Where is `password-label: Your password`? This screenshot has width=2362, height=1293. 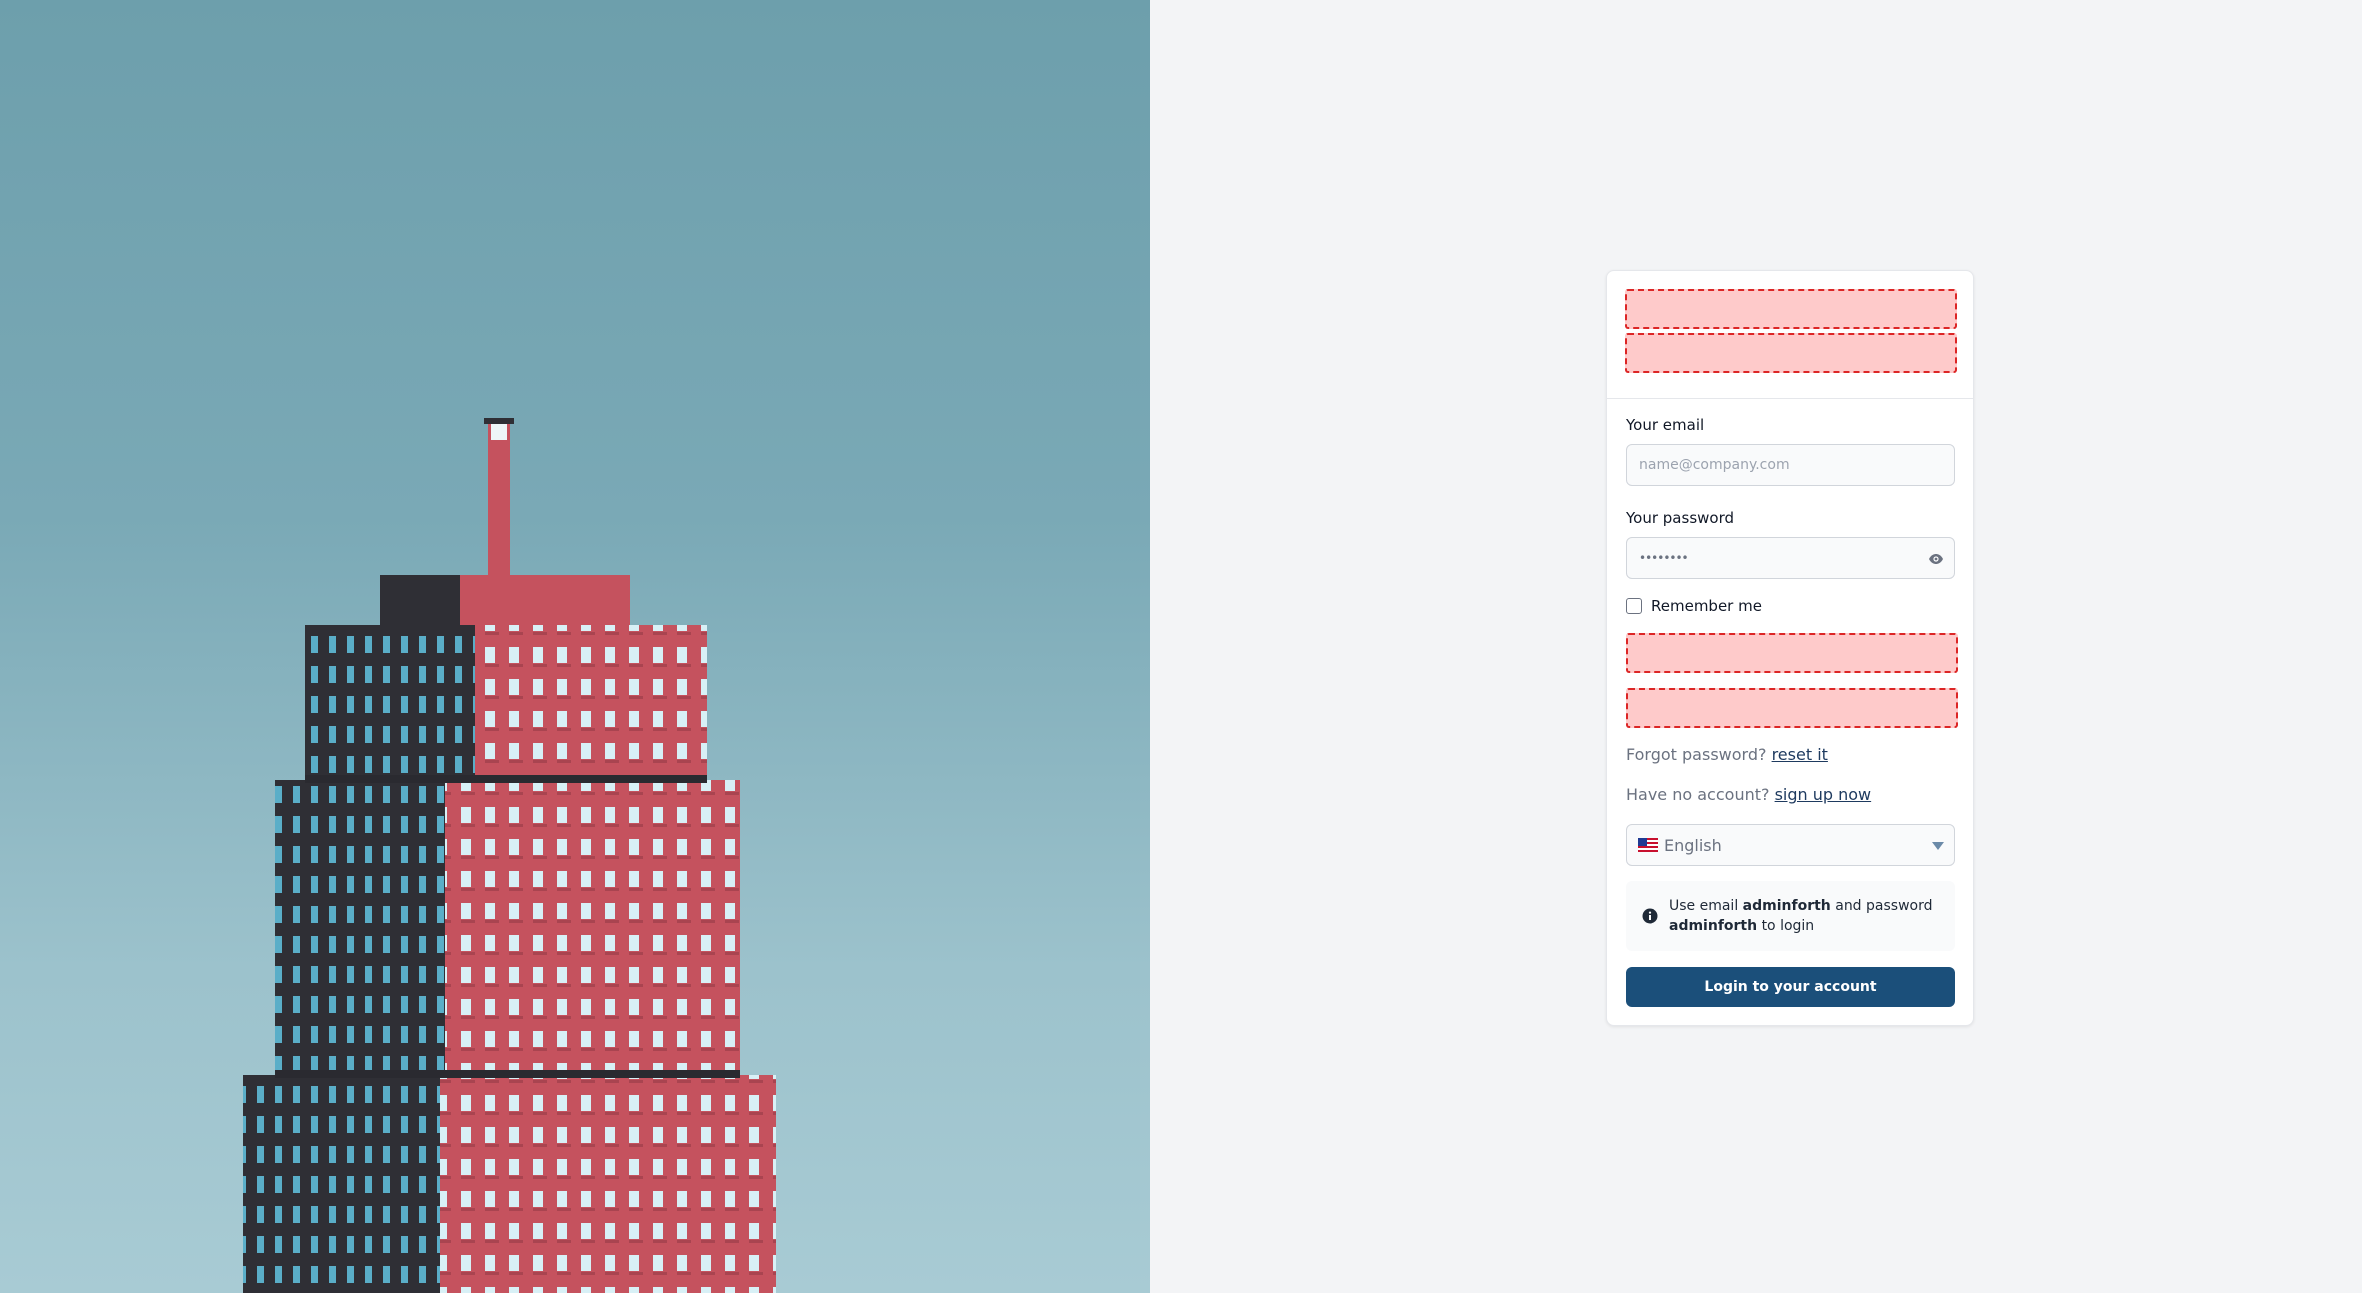 password-label: Your password is located at coordinates (1680, 518).